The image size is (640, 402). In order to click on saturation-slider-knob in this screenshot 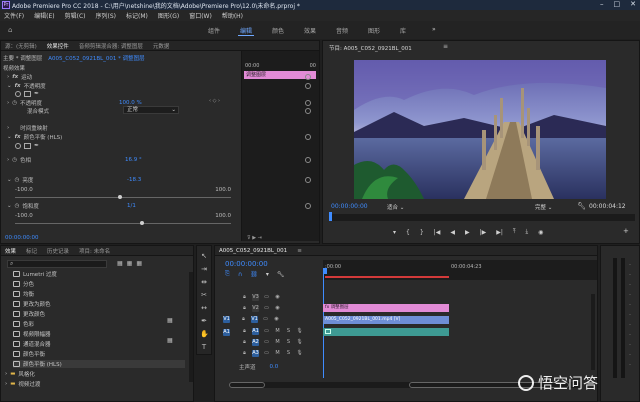, I will do `click(142, 223)`.